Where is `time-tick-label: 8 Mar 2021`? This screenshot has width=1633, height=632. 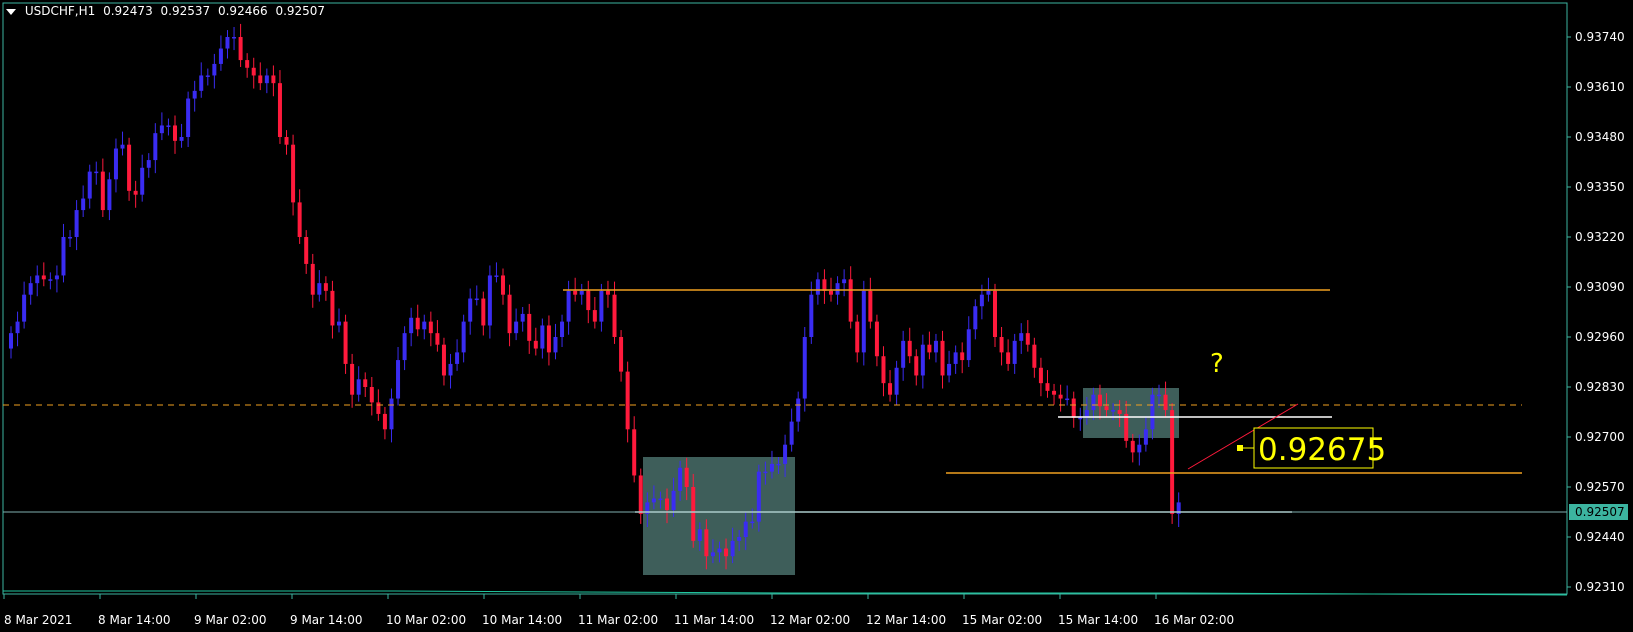 time-tick-label: 8 Mar 2021 is located at coordinates (38, 620).